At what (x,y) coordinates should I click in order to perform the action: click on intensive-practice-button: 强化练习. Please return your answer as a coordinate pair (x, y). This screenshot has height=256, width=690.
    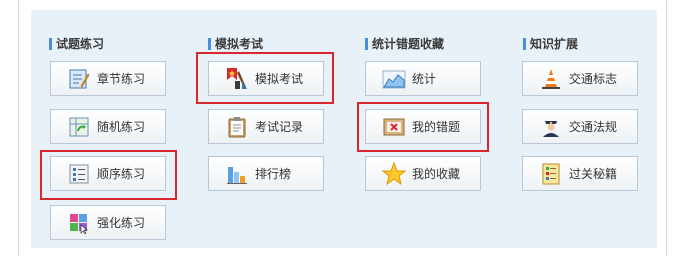
    Looking at the image, I should click on (108, 222).